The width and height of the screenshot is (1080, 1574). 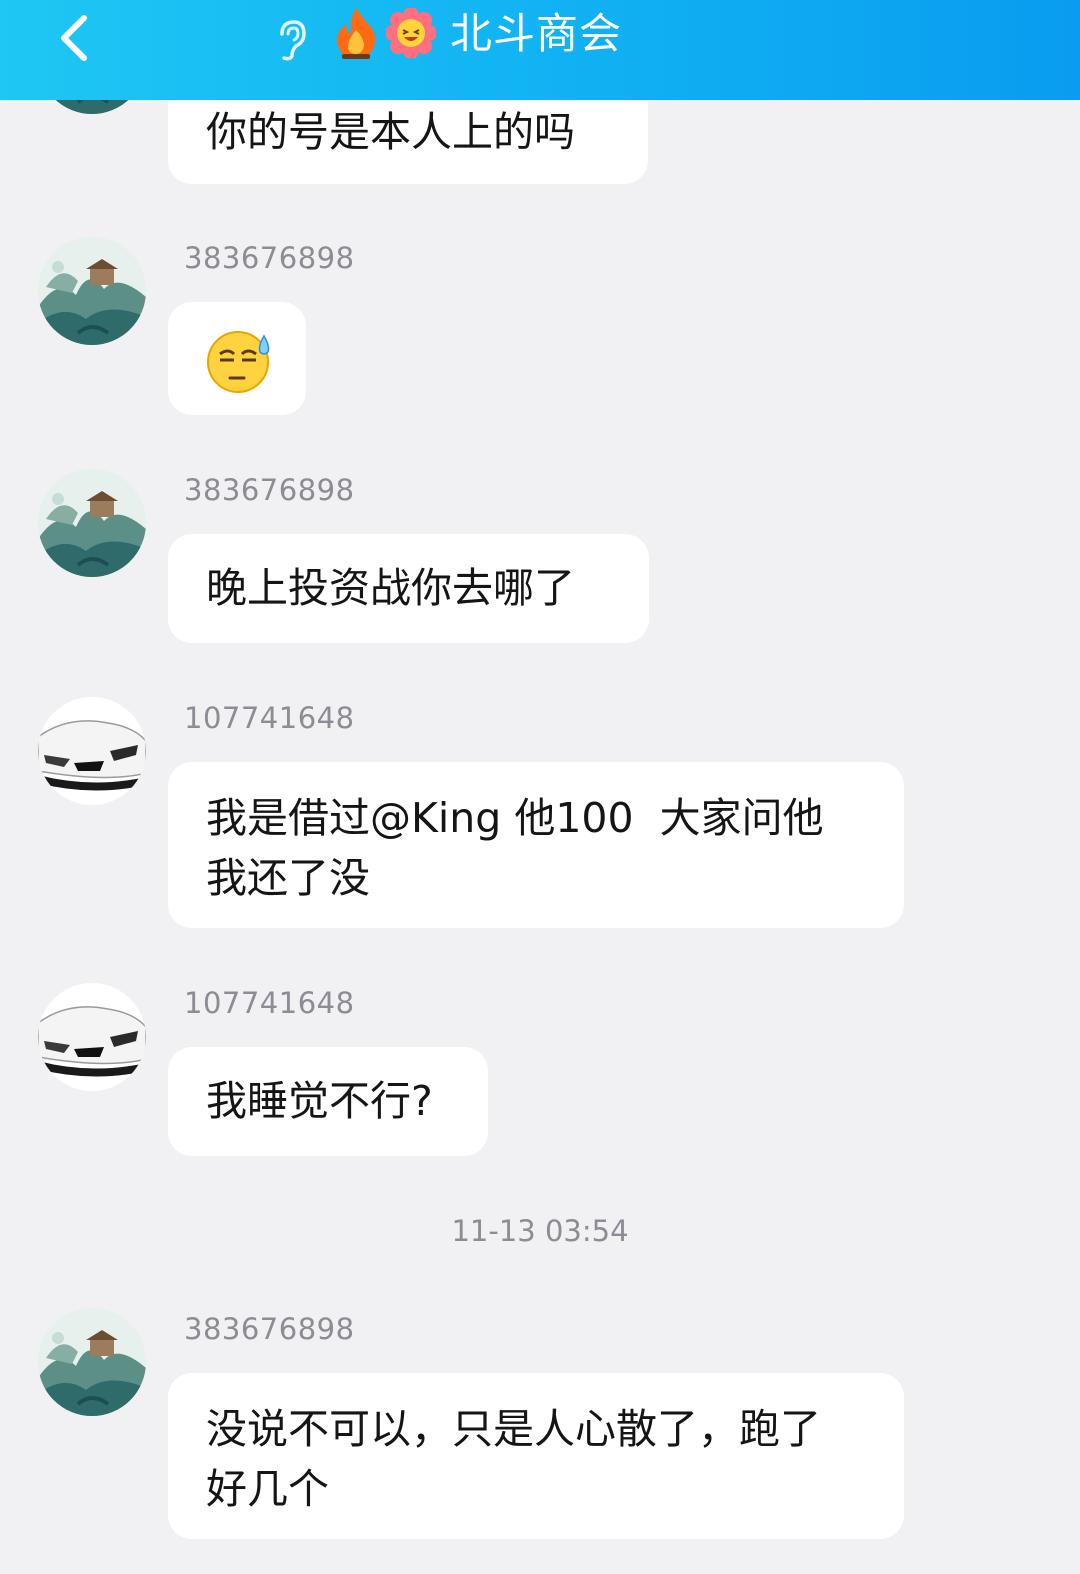 What do you see at coordinates (390, 132) in the screenshot?
I see `message-text: 你的号是本人上的吗` at bounding box center [390, 132].